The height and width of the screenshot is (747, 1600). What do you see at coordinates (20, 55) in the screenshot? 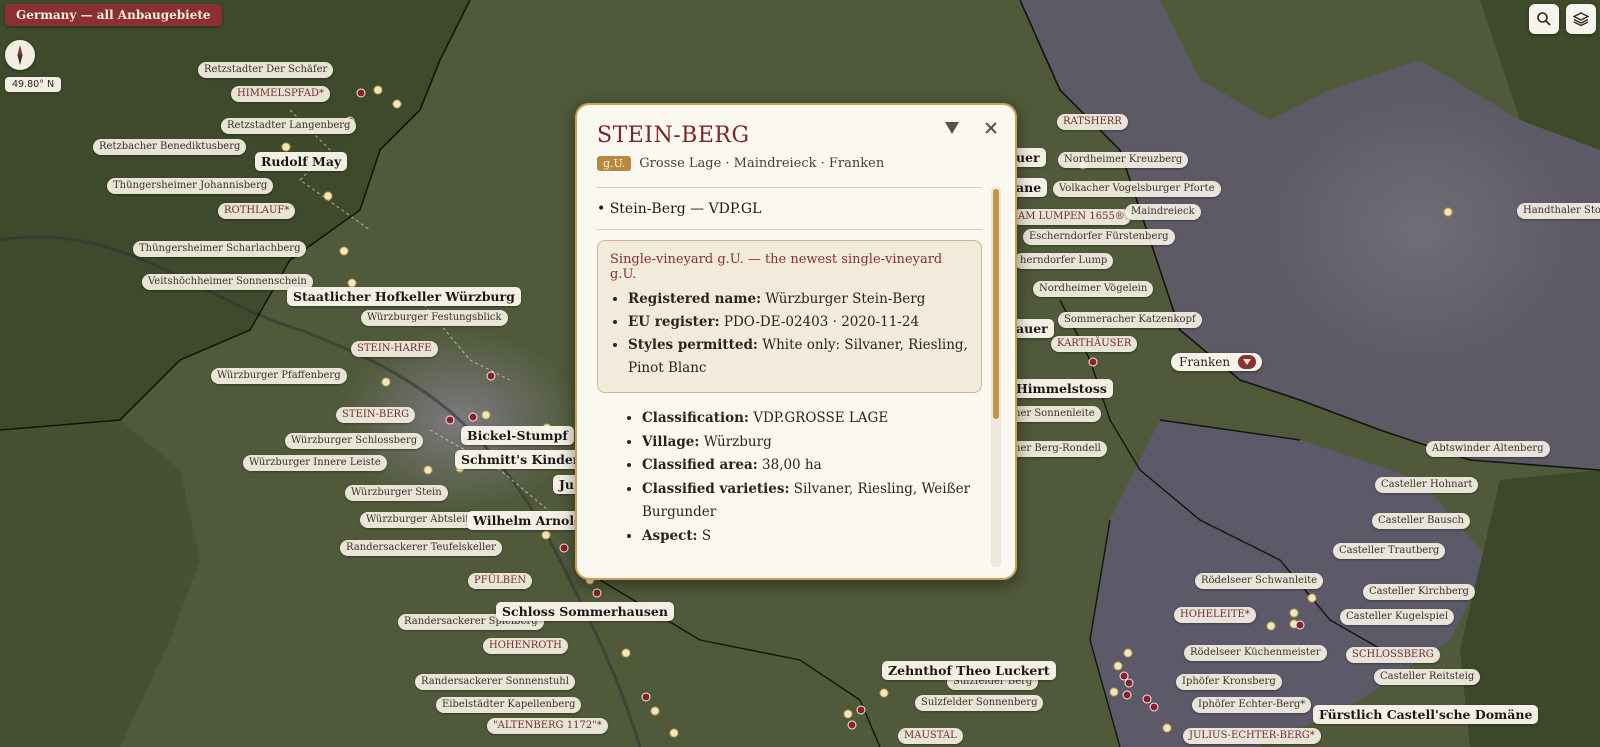
I see `compass-button` at bounding box center [20, 55].